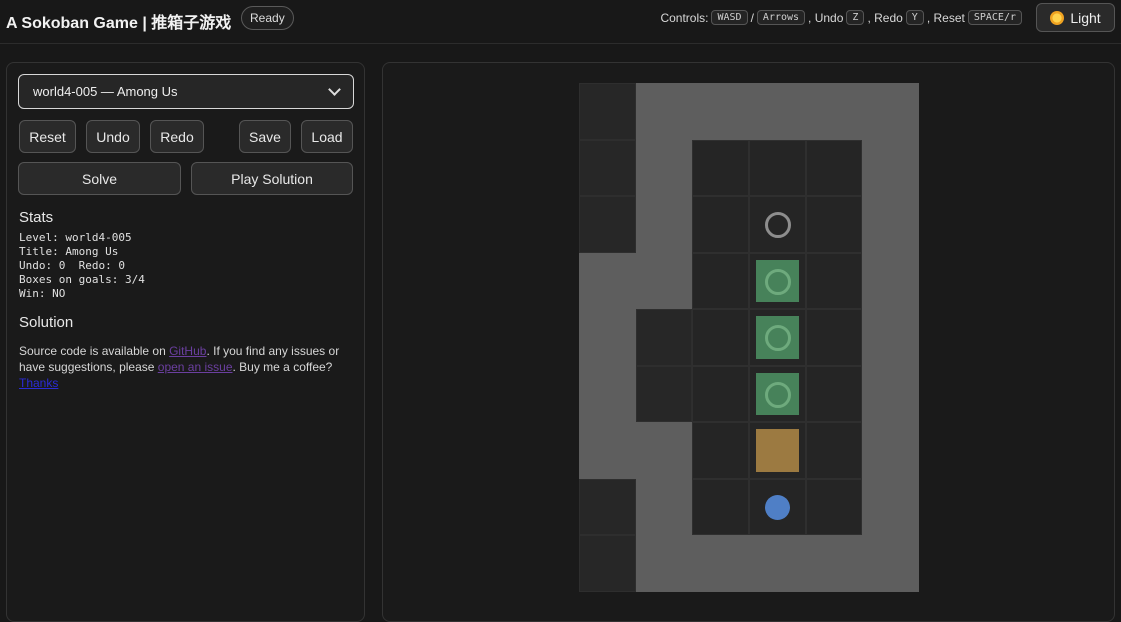 The width and height of the screenshot is (1121, 622). I want to click on load-button: Load, so click(327, 136).